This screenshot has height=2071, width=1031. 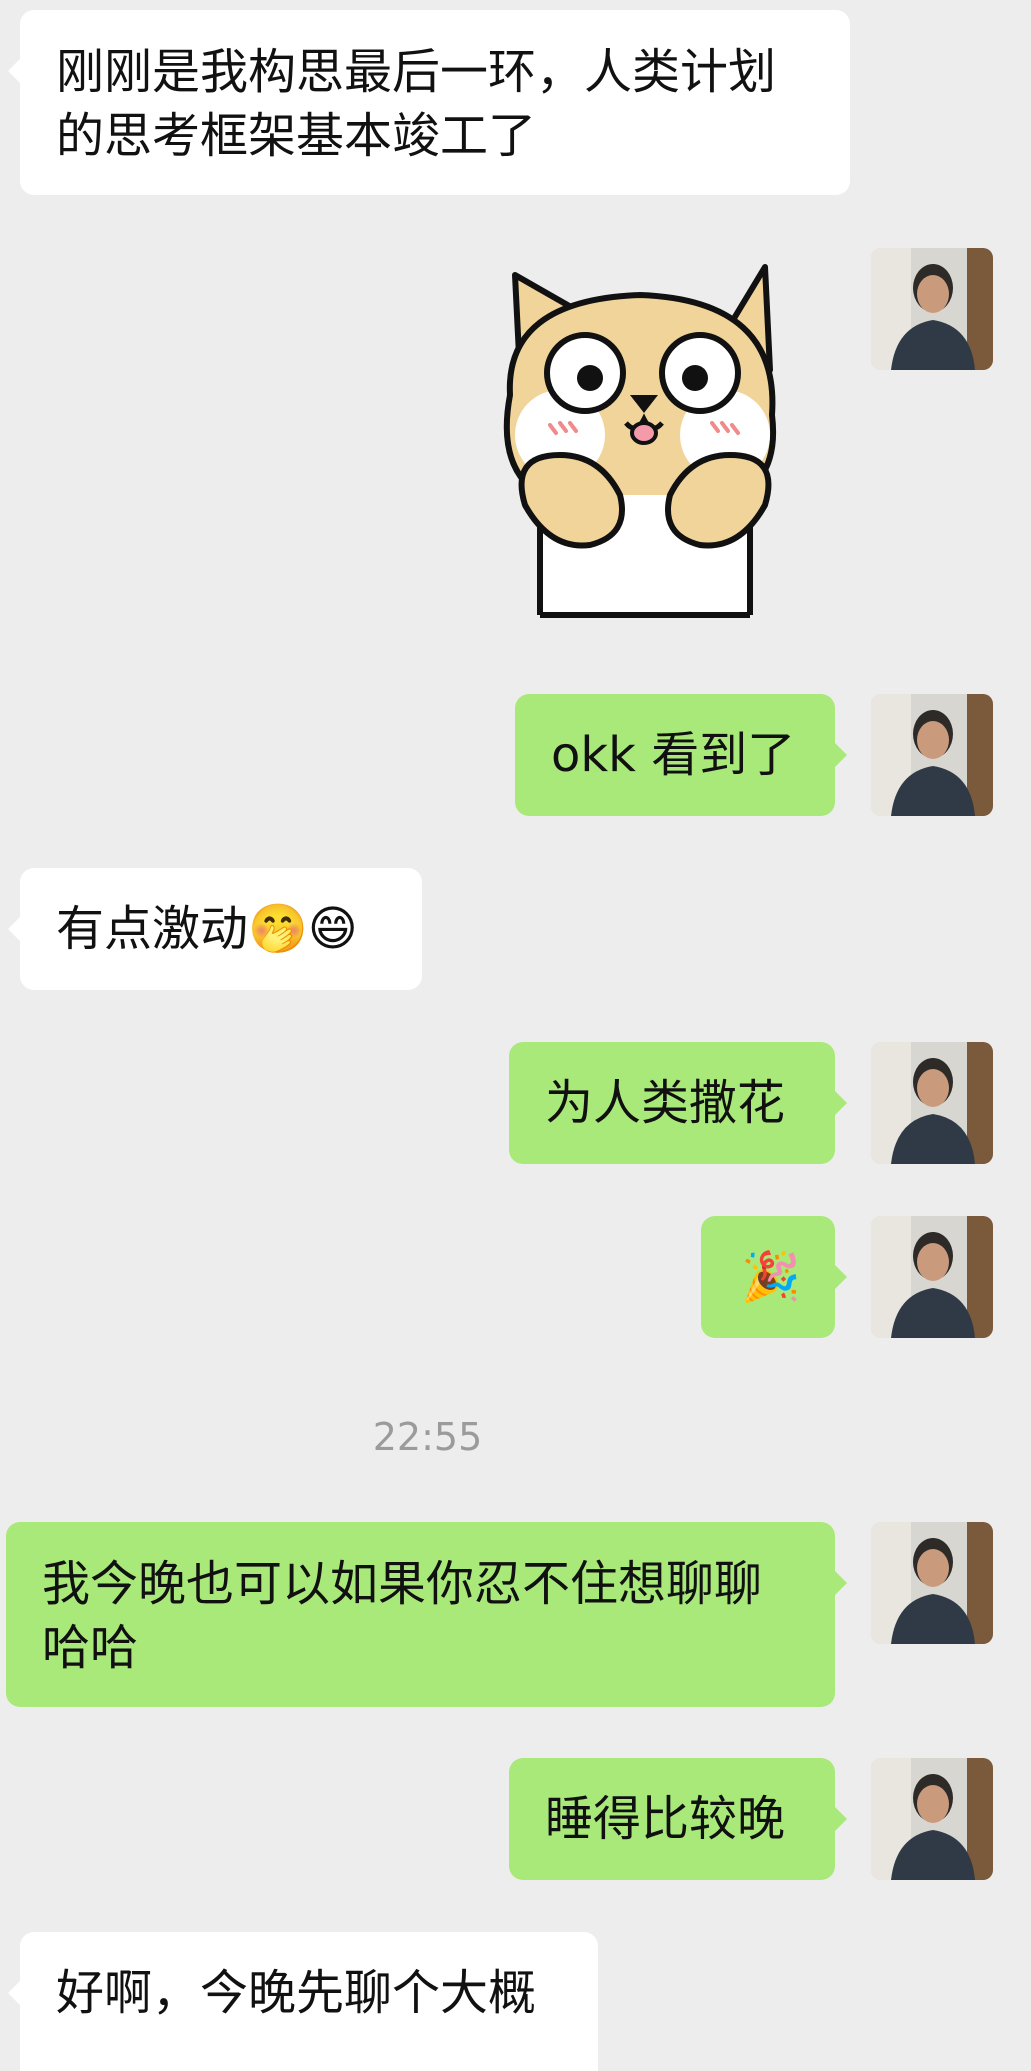 I want to click on message-text: 为人类撒花, so click(x=665, y=1103).